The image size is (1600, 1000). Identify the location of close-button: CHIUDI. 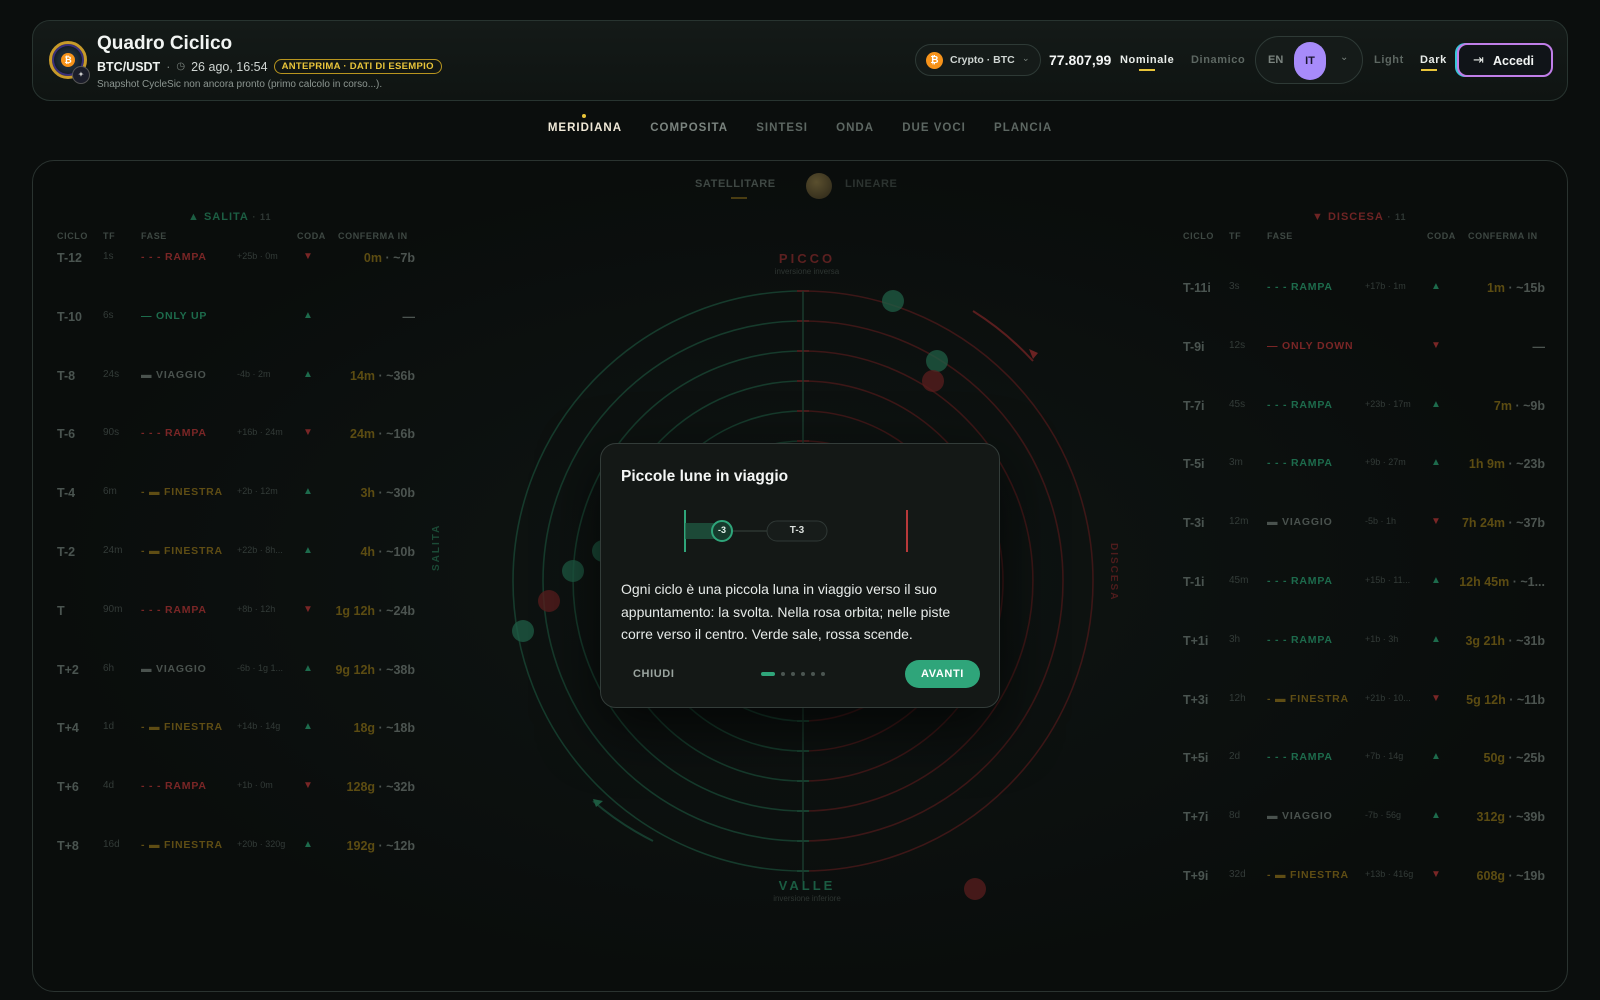
(654, 674).